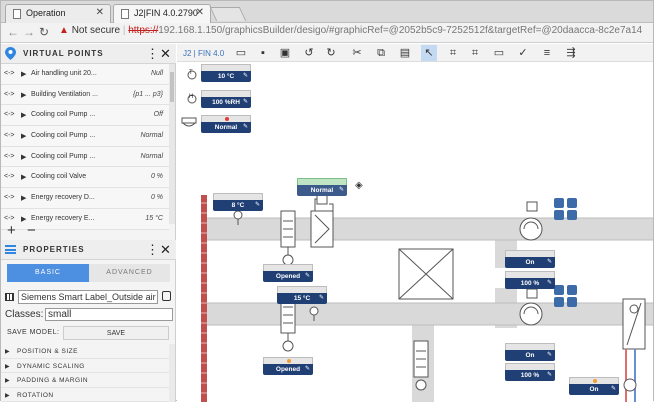  Describe the element at coordinates (85, 351) in the screenshot. I see `property-section: ▶POSITION & SIZE` at that location.